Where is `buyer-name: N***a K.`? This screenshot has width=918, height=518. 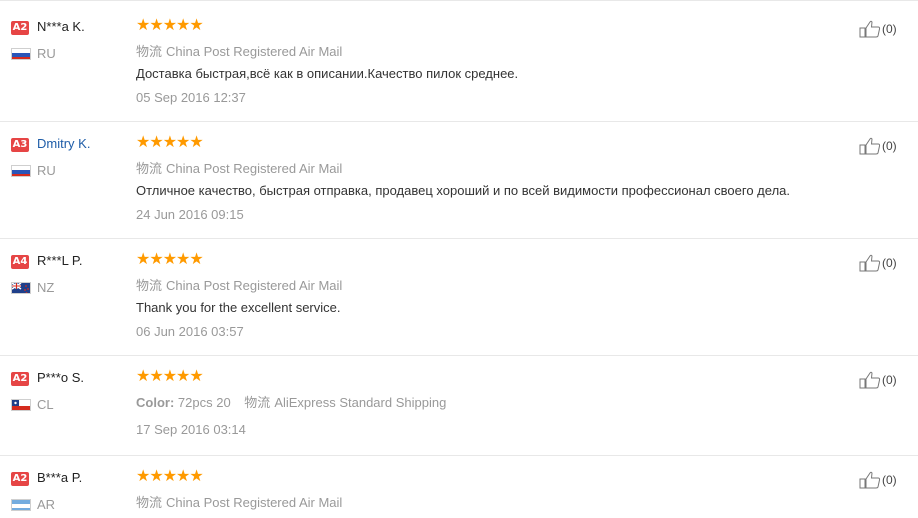
buyer-name: N***a K. is located at coordinates (61, 26).